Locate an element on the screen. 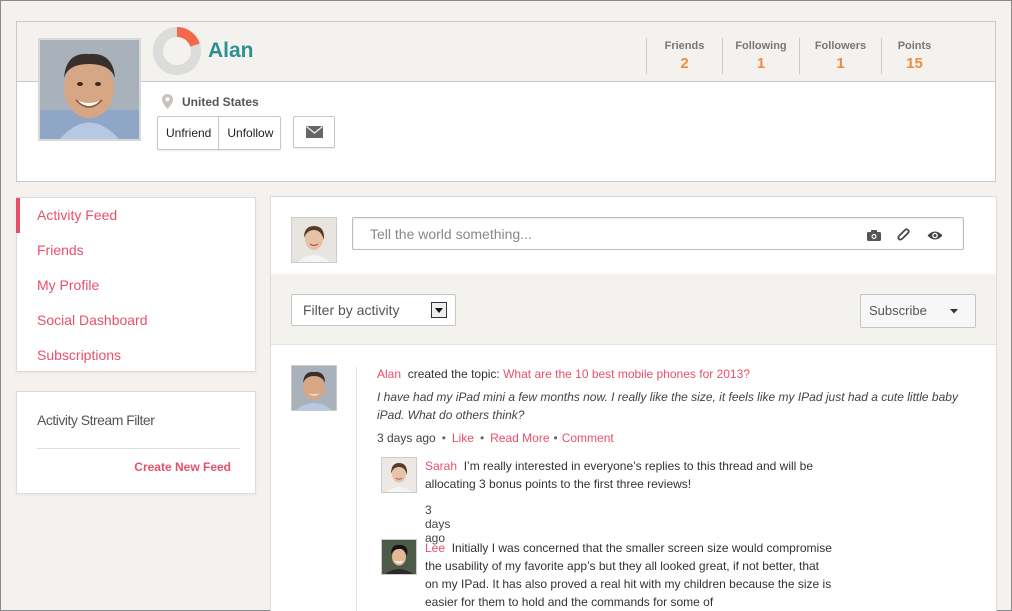  post-action-text: created the topic: is located at coordinates (453, 374).